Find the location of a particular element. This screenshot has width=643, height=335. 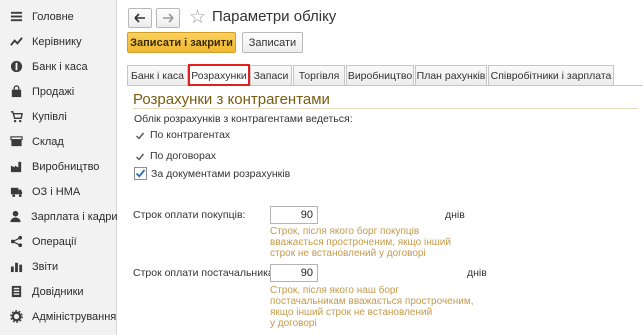

coin-icon is located at coordinates (16, 67).